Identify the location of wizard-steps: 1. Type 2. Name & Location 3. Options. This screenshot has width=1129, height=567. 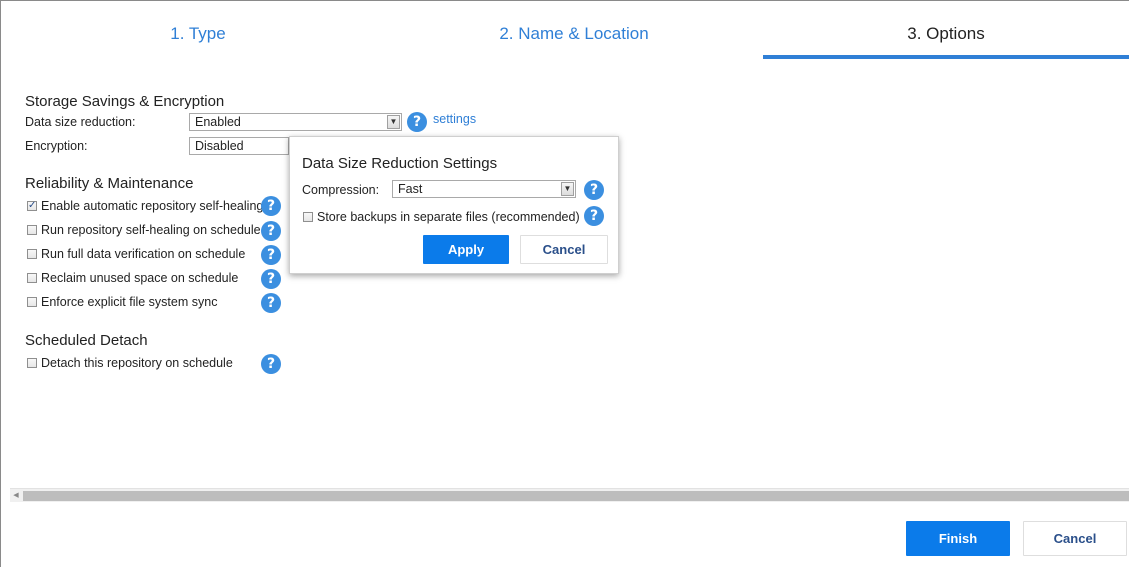
(569, 34).